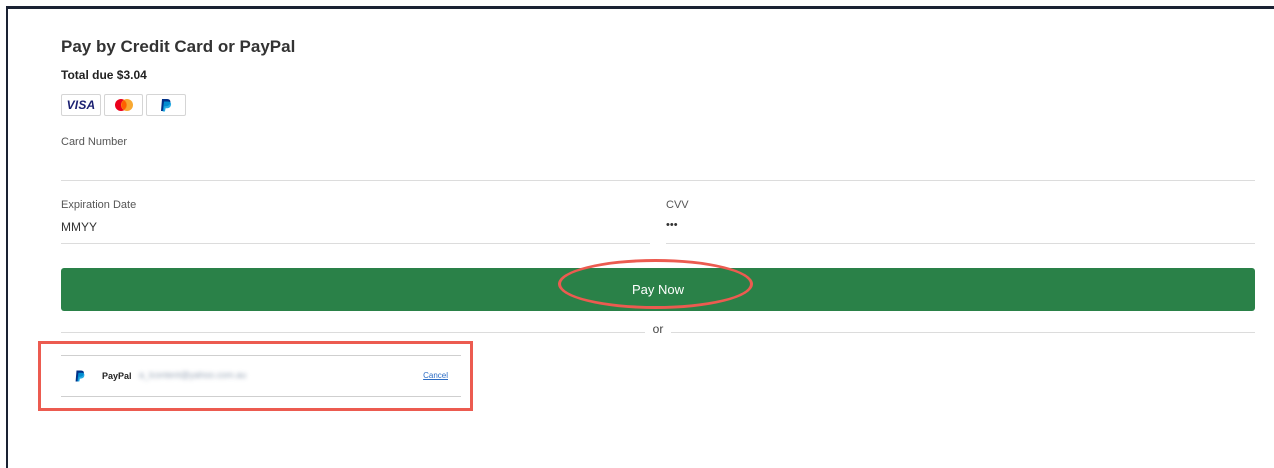  What do you see at coordinates (94, 142) in the screenshot?
I see `card-number-label: Card Number` at bounding box center [94, 142].